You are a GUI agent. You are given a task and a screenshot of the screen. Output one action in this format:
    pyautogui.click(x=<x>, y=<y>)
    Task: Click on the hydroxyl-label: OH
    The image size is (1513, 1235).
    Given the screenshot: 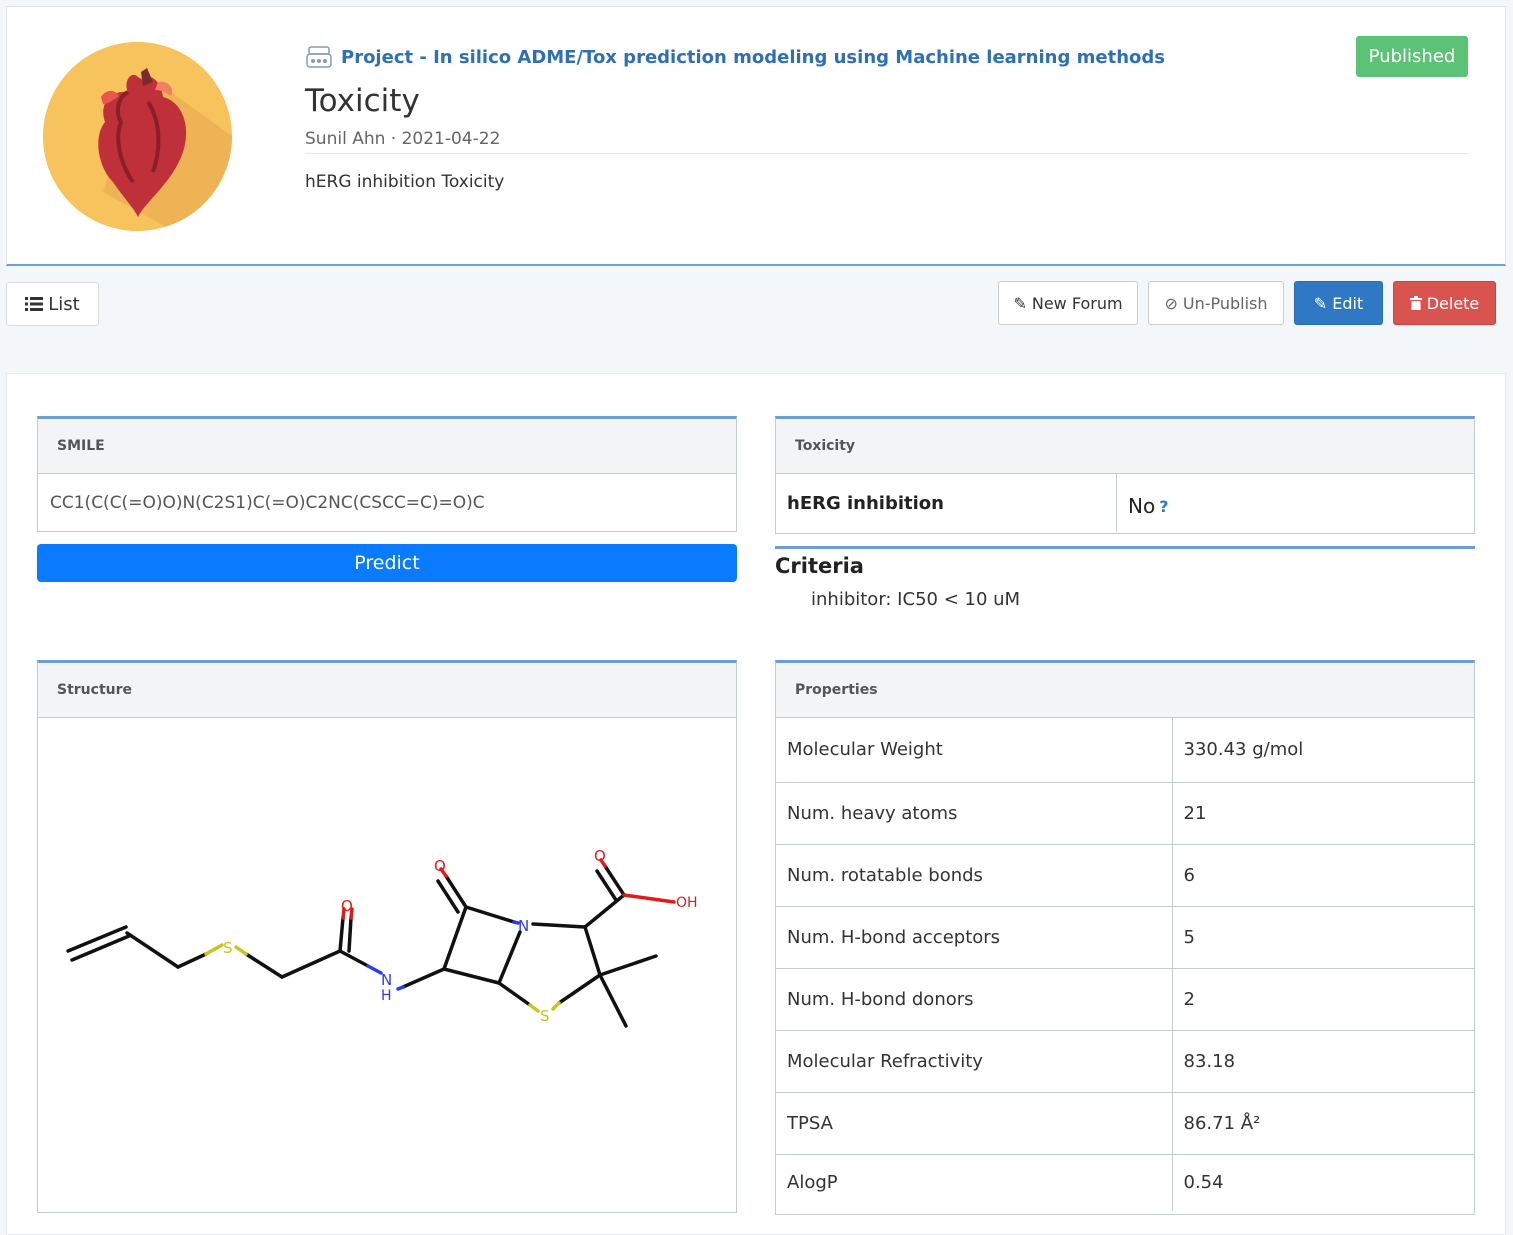 What is the action you would take?
    pyautogui.click(x=687, y=903)
    